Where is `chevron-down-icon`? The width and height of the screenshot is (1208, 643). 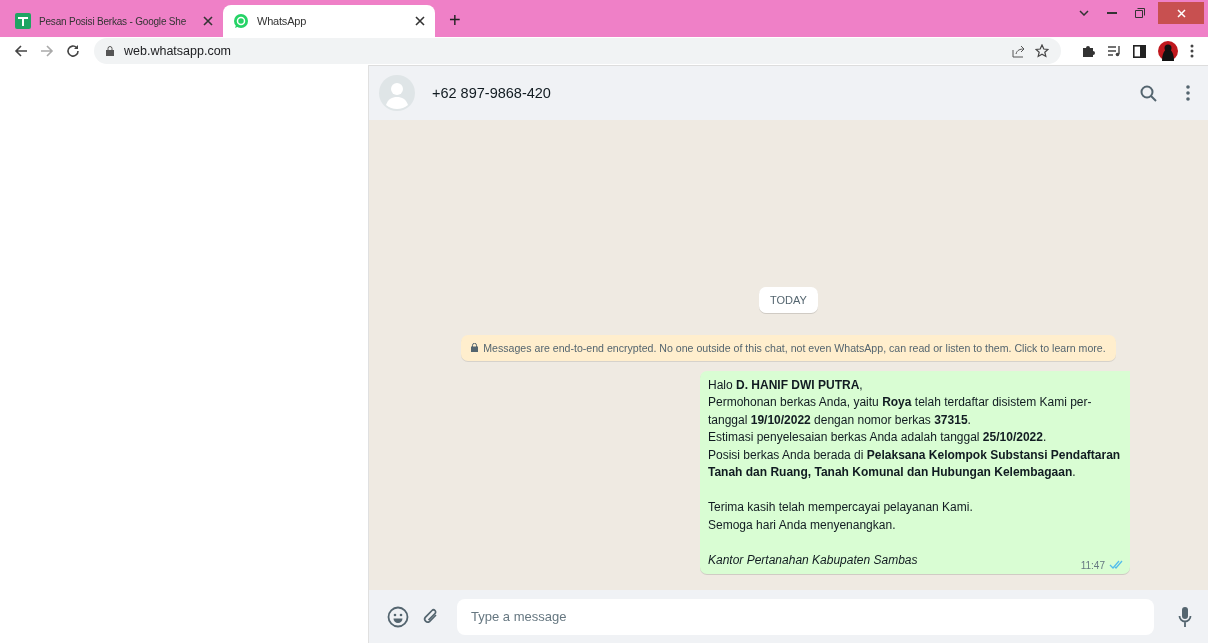
chevron-down-icon is located at coordinates (1084, 13).